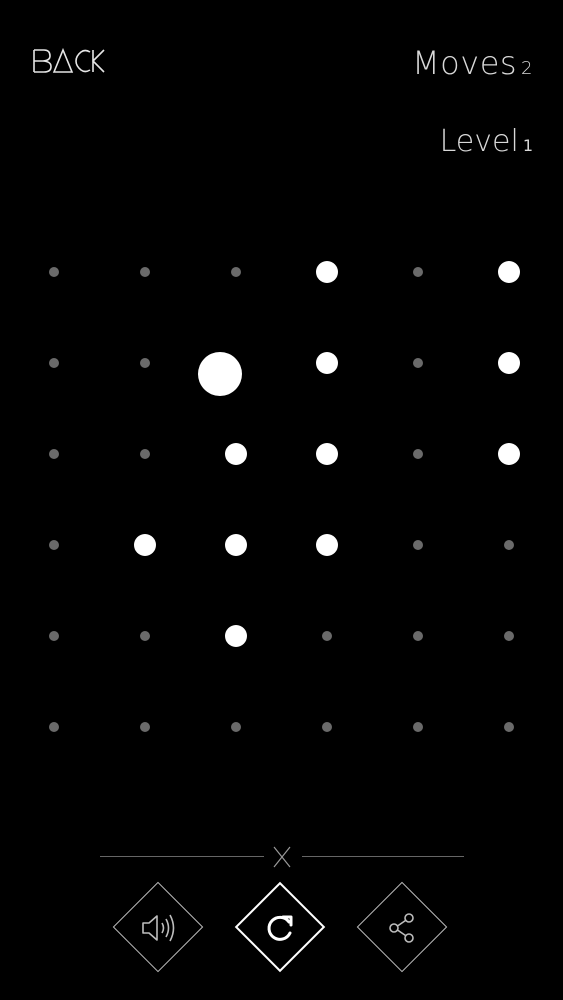  I want to click on close-icon, so click(282, 857).